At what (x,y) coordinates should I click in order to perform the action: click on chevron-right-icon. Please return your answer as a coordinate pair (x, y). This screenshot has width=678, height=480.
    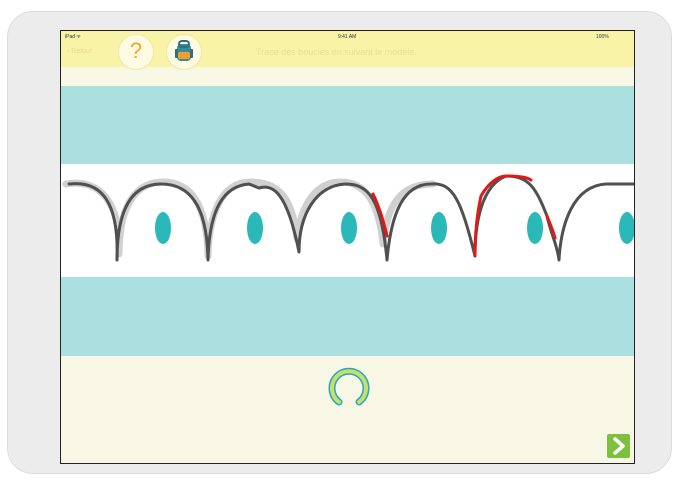
    Looking at the image, I should click on (619, 446).